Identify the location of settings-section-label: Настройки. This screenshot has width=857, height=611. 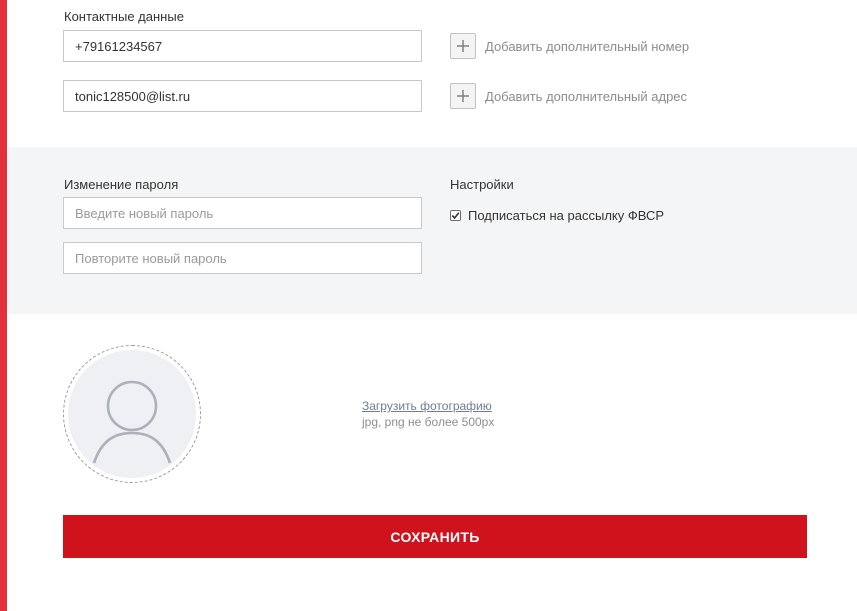
(482, 184).